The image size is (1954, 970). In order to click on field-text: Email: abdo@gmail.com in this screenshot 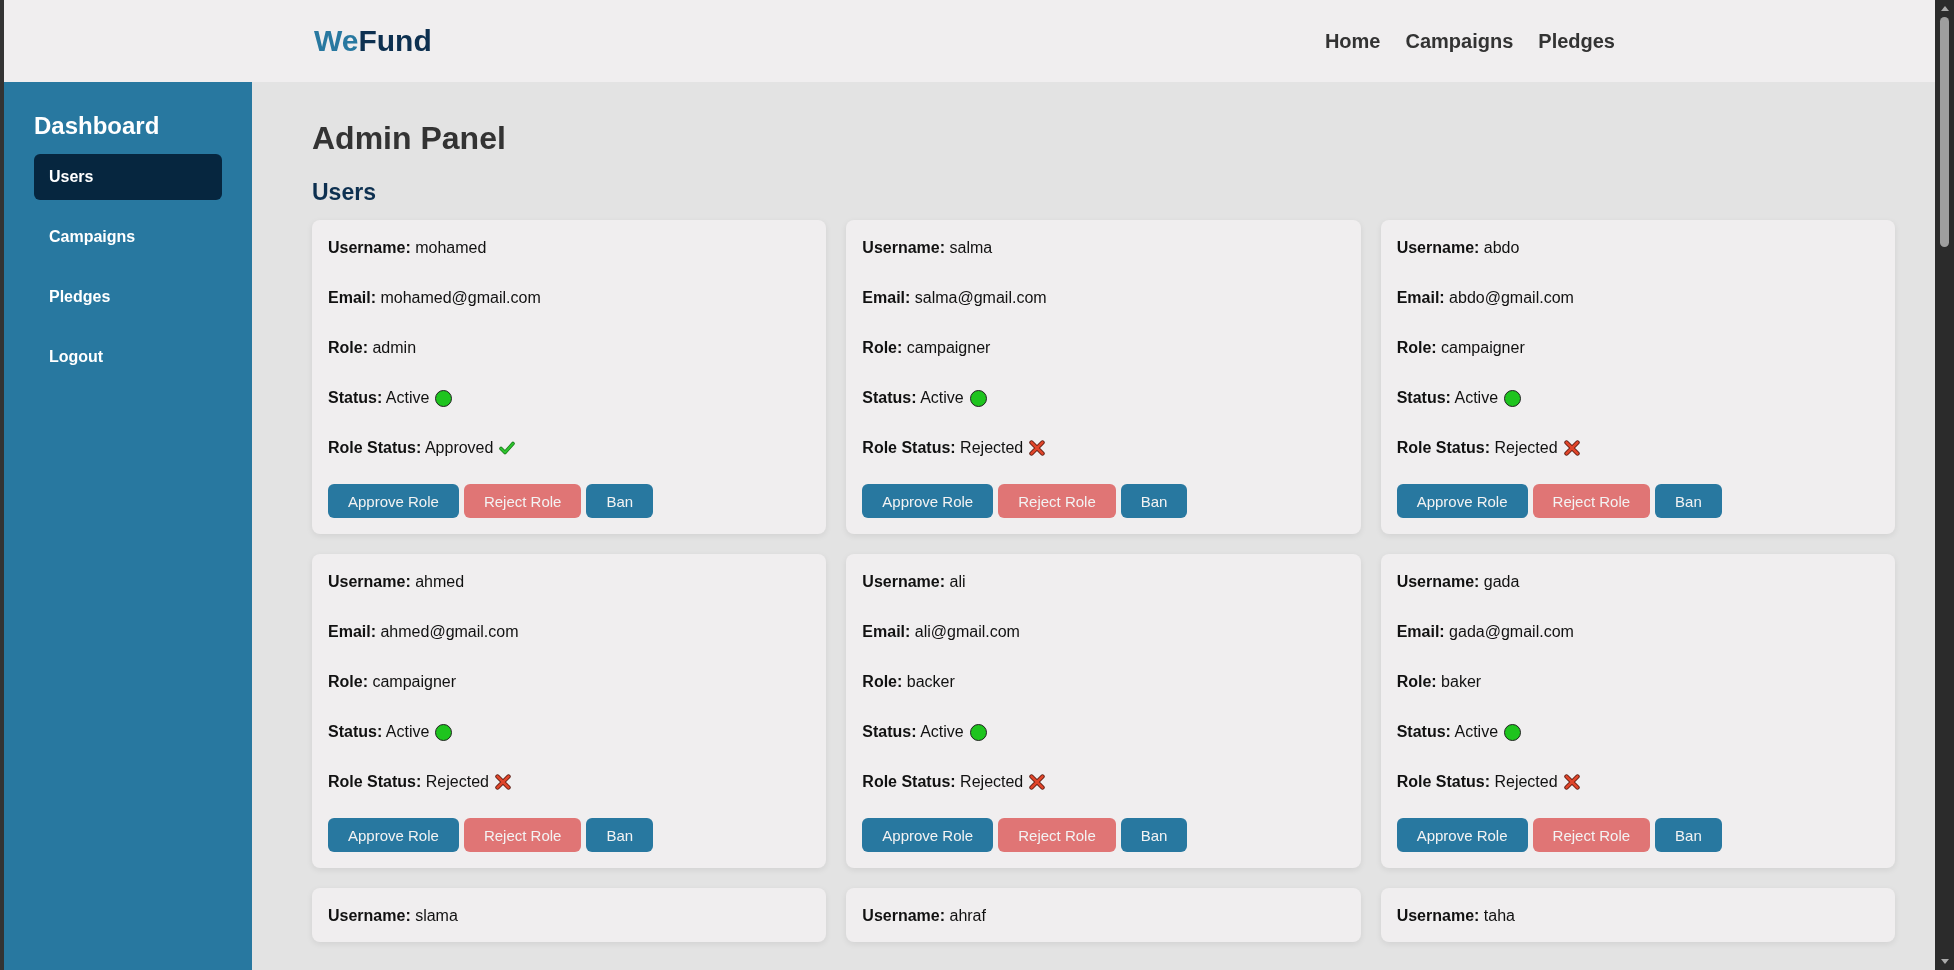, I will do `click(1485, 298)`.